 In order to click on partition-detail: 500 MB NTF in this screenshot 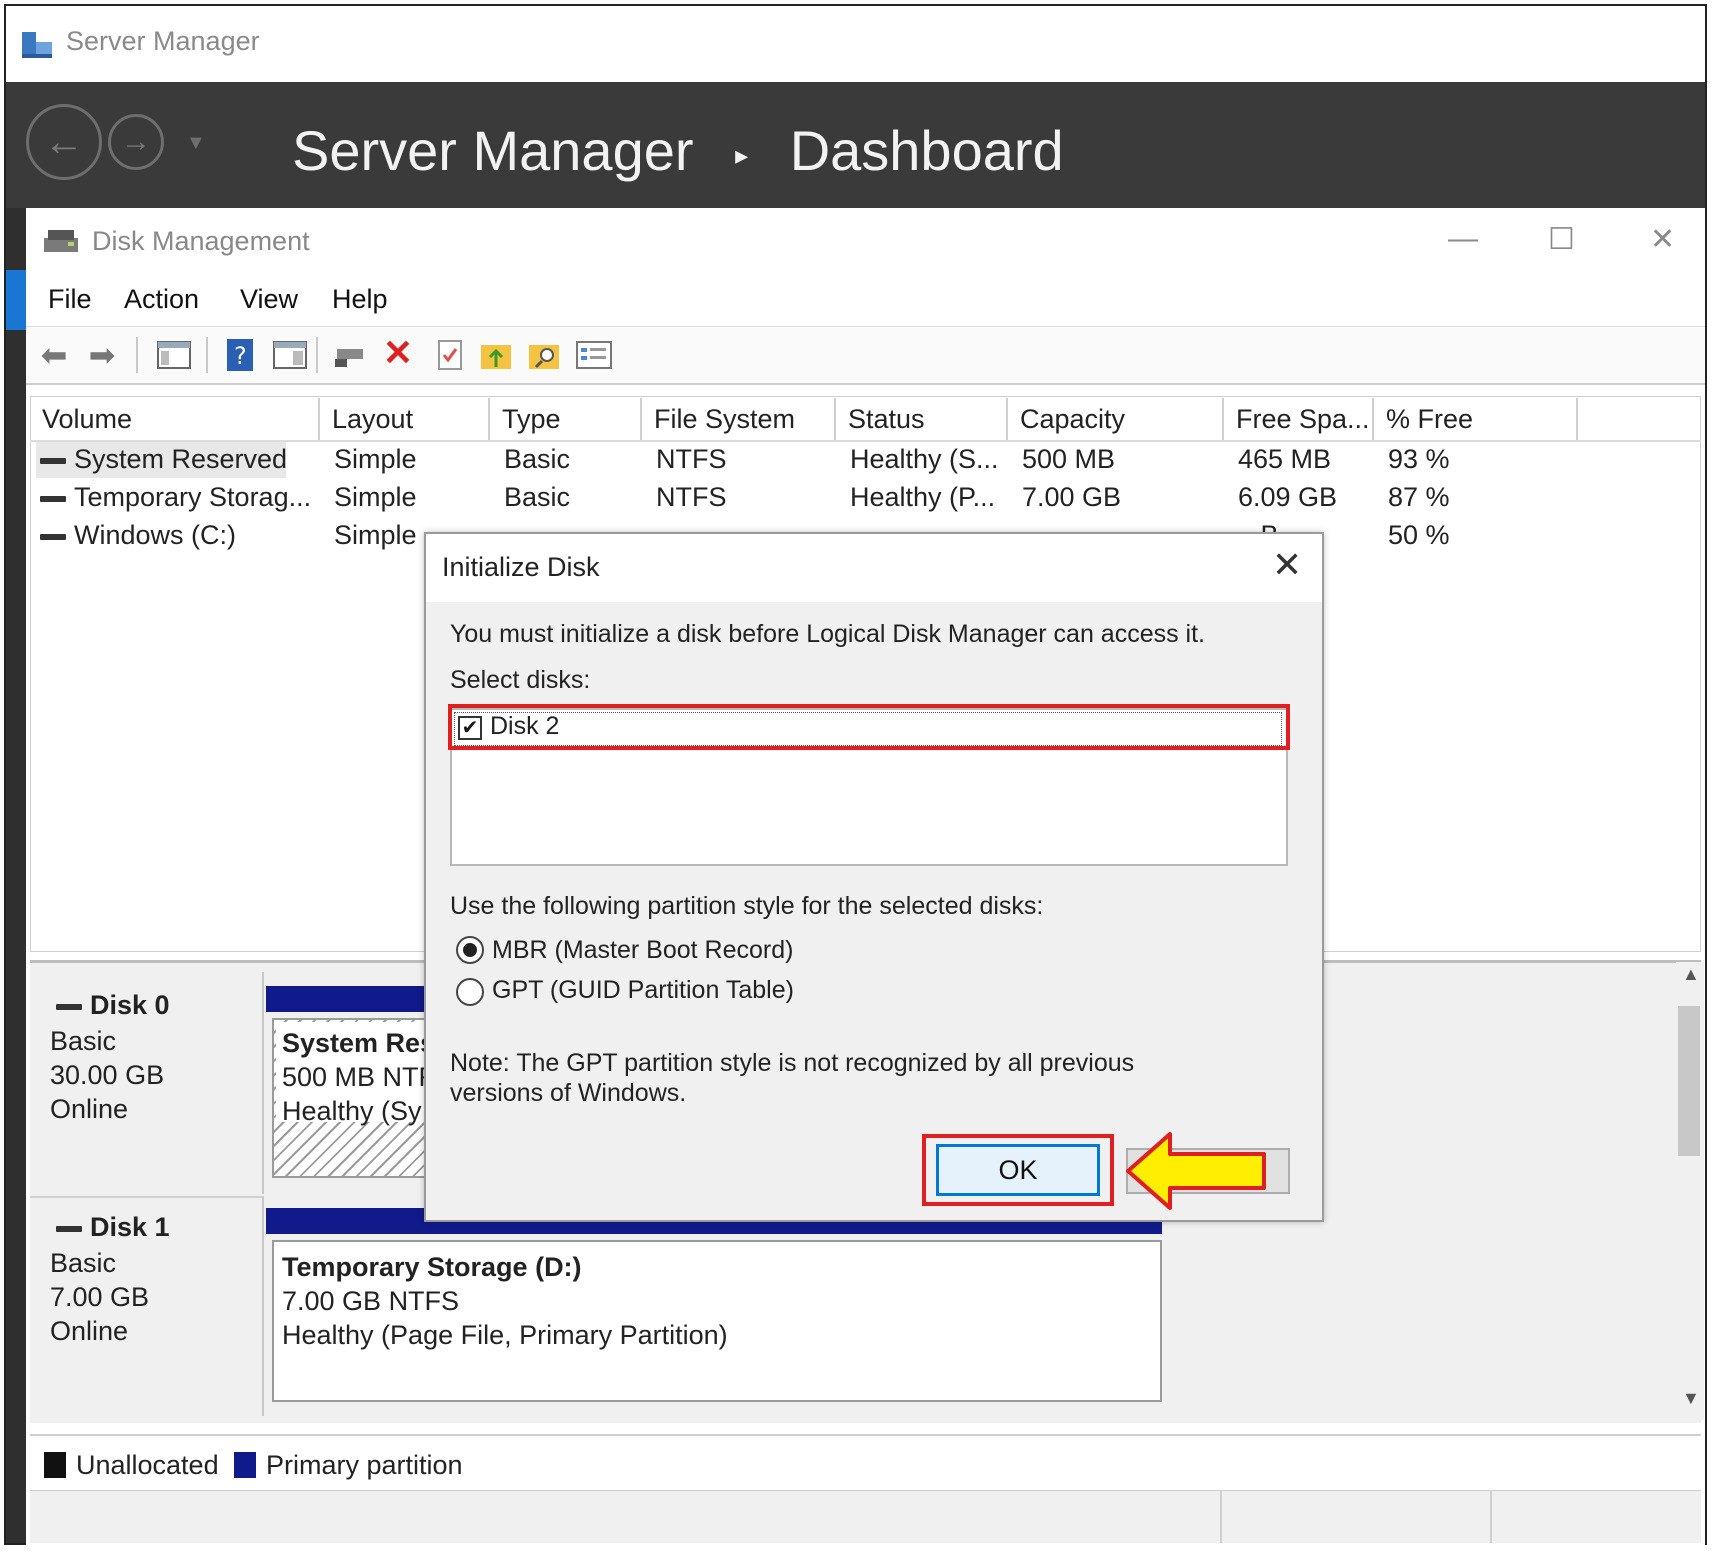, I will do `click(354, 1077)`.